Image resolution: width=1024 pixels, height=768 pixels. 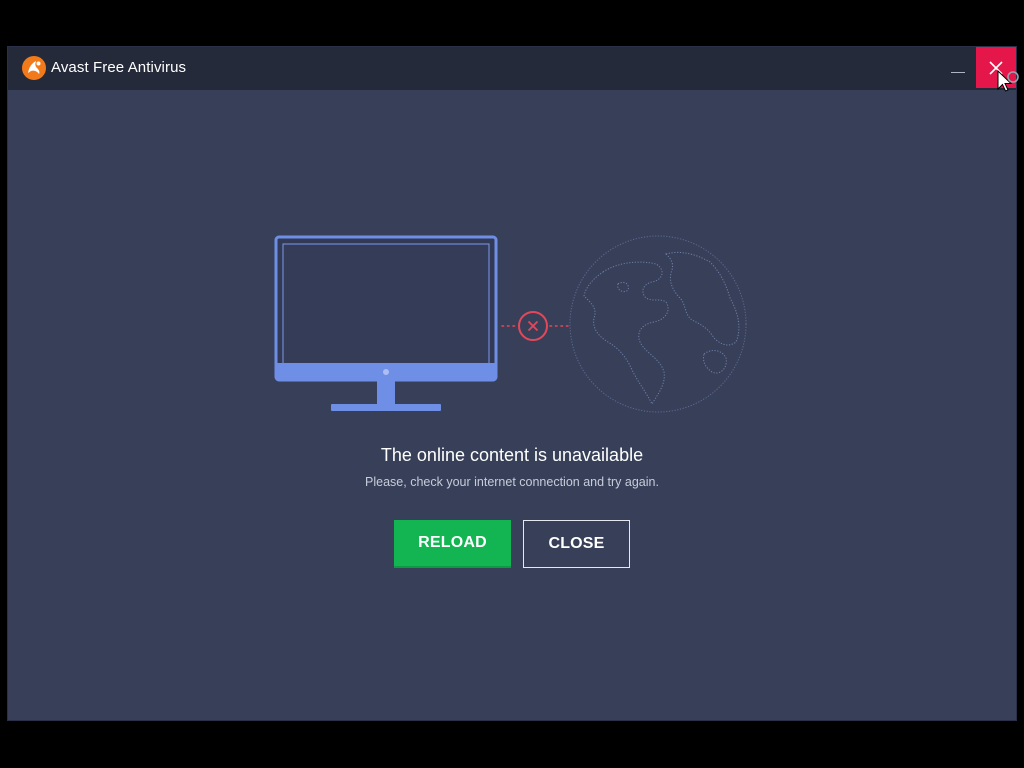 What do you see at coordinates (533, 326) in the screenshot?
I see `disconnected-x-icon` at bounding box center [533, 326].